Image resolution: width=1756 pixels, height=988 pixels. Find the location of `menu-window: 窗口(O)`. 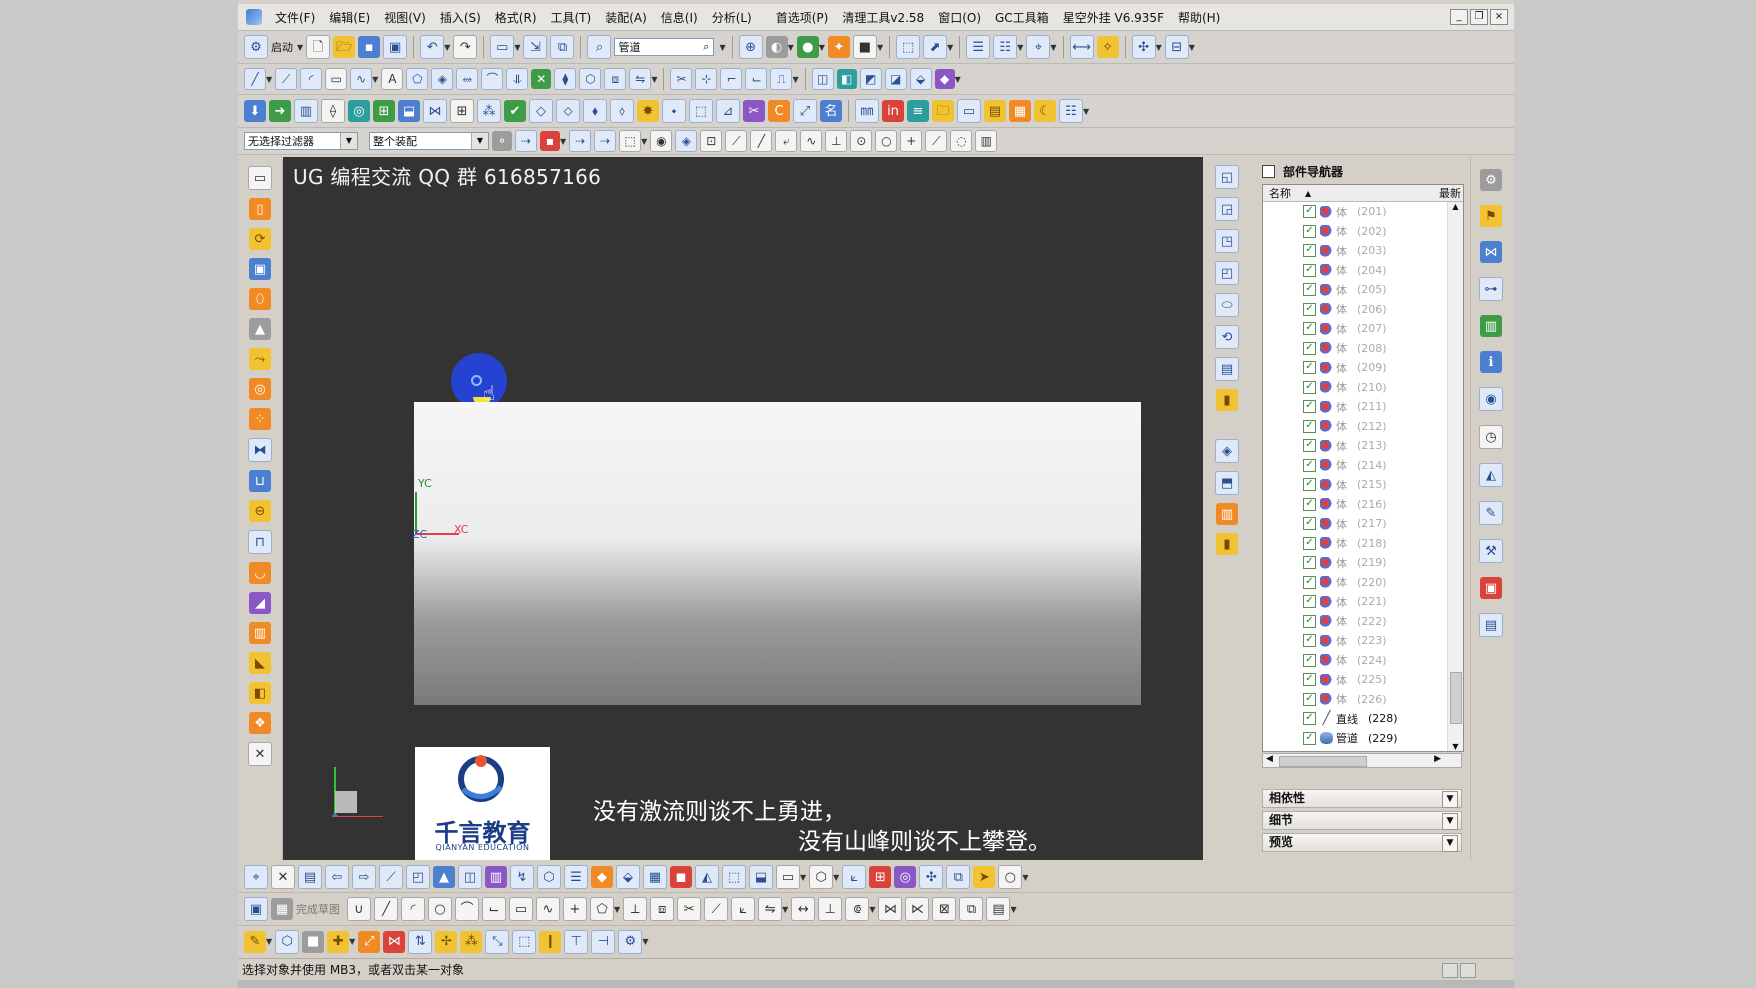

menu-window: 窗口(O) is located at coordinates (959, 17).